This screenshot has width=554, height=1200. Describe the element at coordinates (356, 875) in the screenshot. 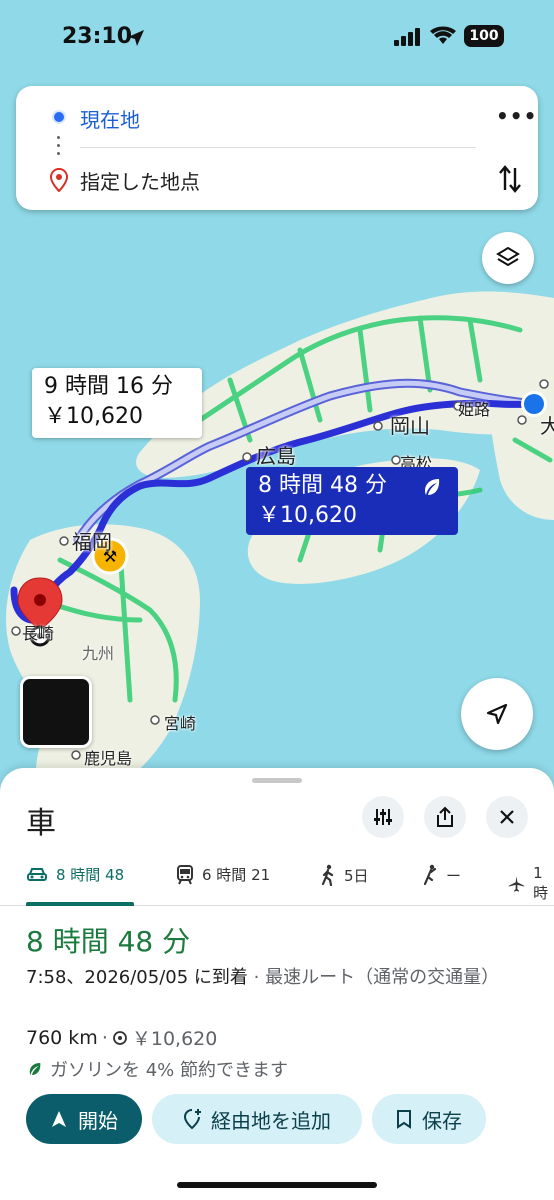

I see `tab-walk-label: 5日` at that location.